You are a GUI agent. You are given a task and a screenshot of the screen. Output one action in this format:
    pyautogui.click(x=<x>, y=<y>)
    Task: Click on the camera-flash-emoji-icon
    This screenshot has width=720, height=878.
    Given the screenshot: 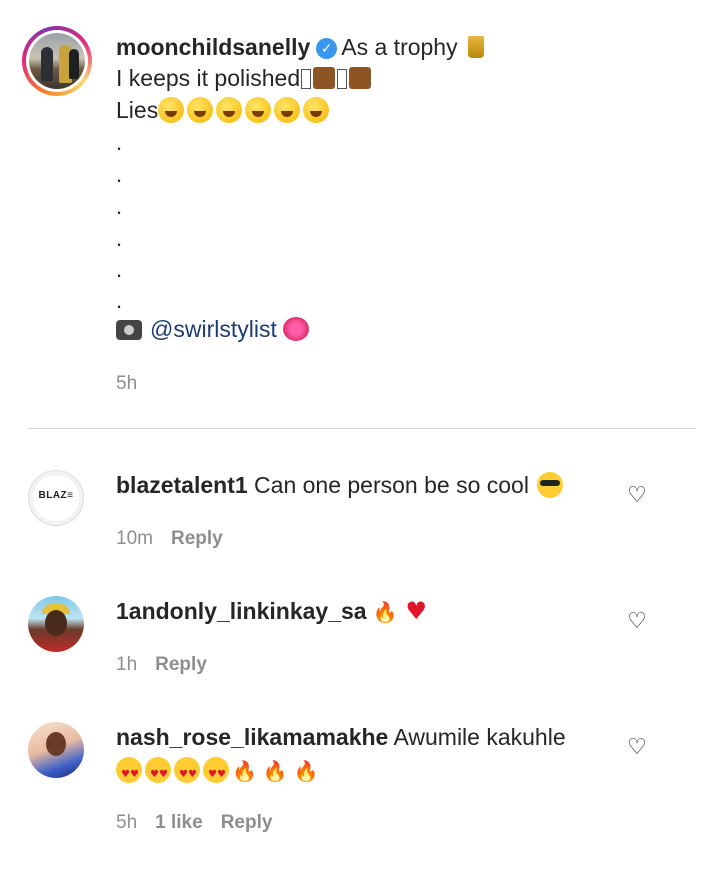 What is the action you would take?
    pyautogui.click(x=129, y=330)
    